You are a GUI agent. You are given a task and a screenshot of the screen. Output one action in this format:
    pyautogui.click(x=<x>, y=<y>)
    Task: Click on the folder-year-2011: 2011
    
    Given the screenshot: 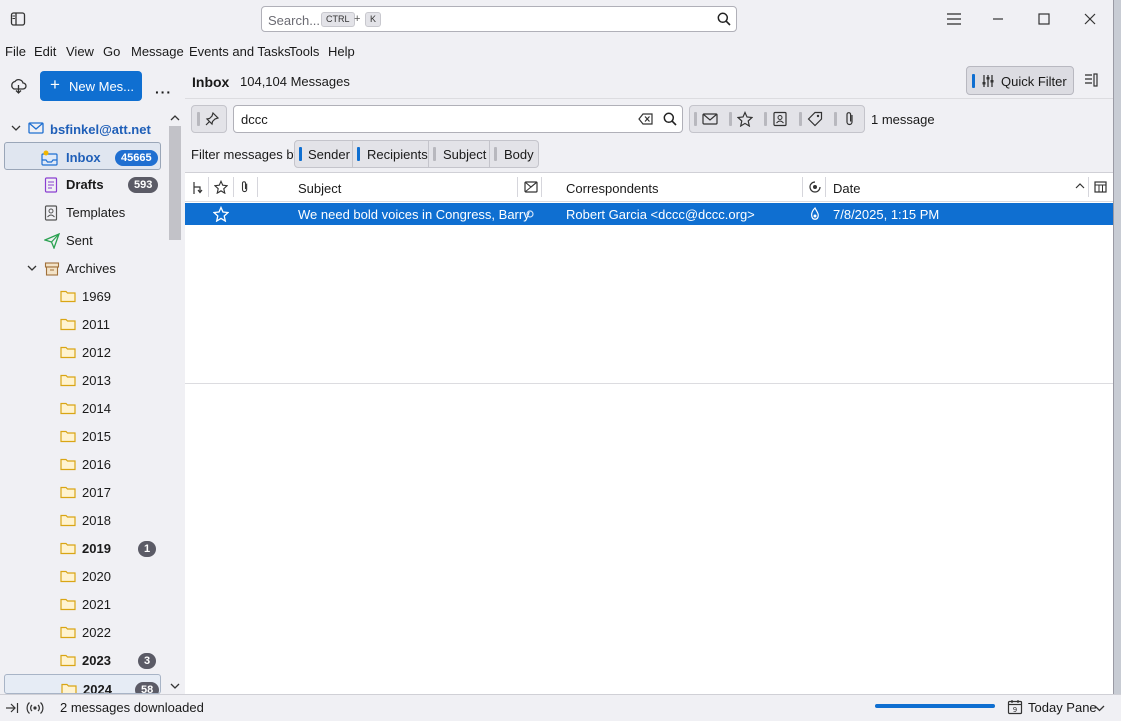 What is the action you would take?
    pyautogui.click(x=82, y=324)
    